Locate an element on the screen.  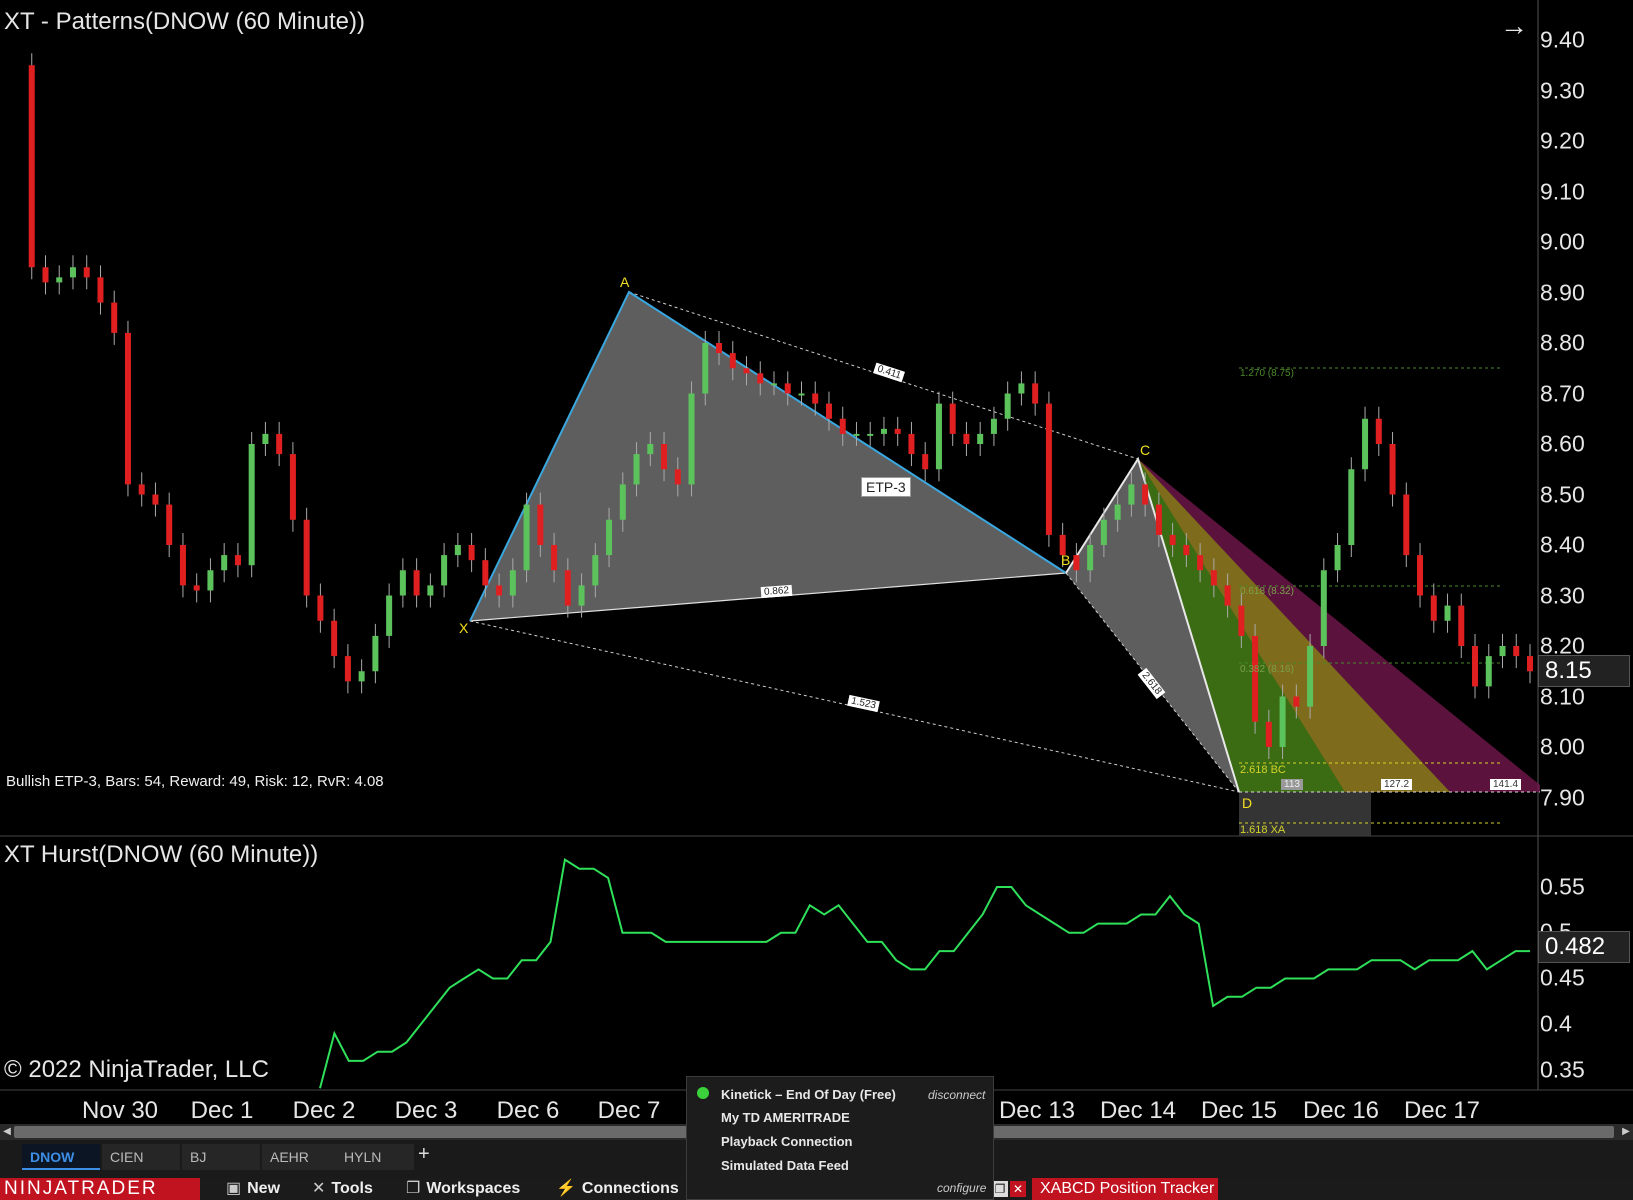
price-axis-label: 8.10 is located at coordinates (1562, 696).